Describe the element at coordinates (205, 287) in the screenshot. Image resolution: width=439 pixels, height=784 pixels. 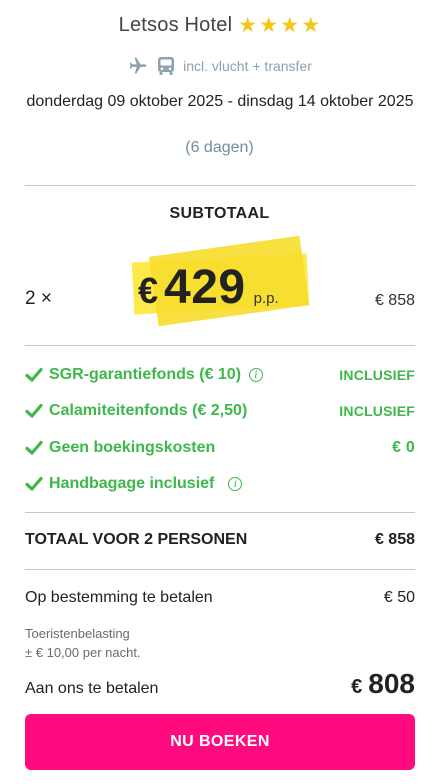
I see `price-value: 429` at that location.